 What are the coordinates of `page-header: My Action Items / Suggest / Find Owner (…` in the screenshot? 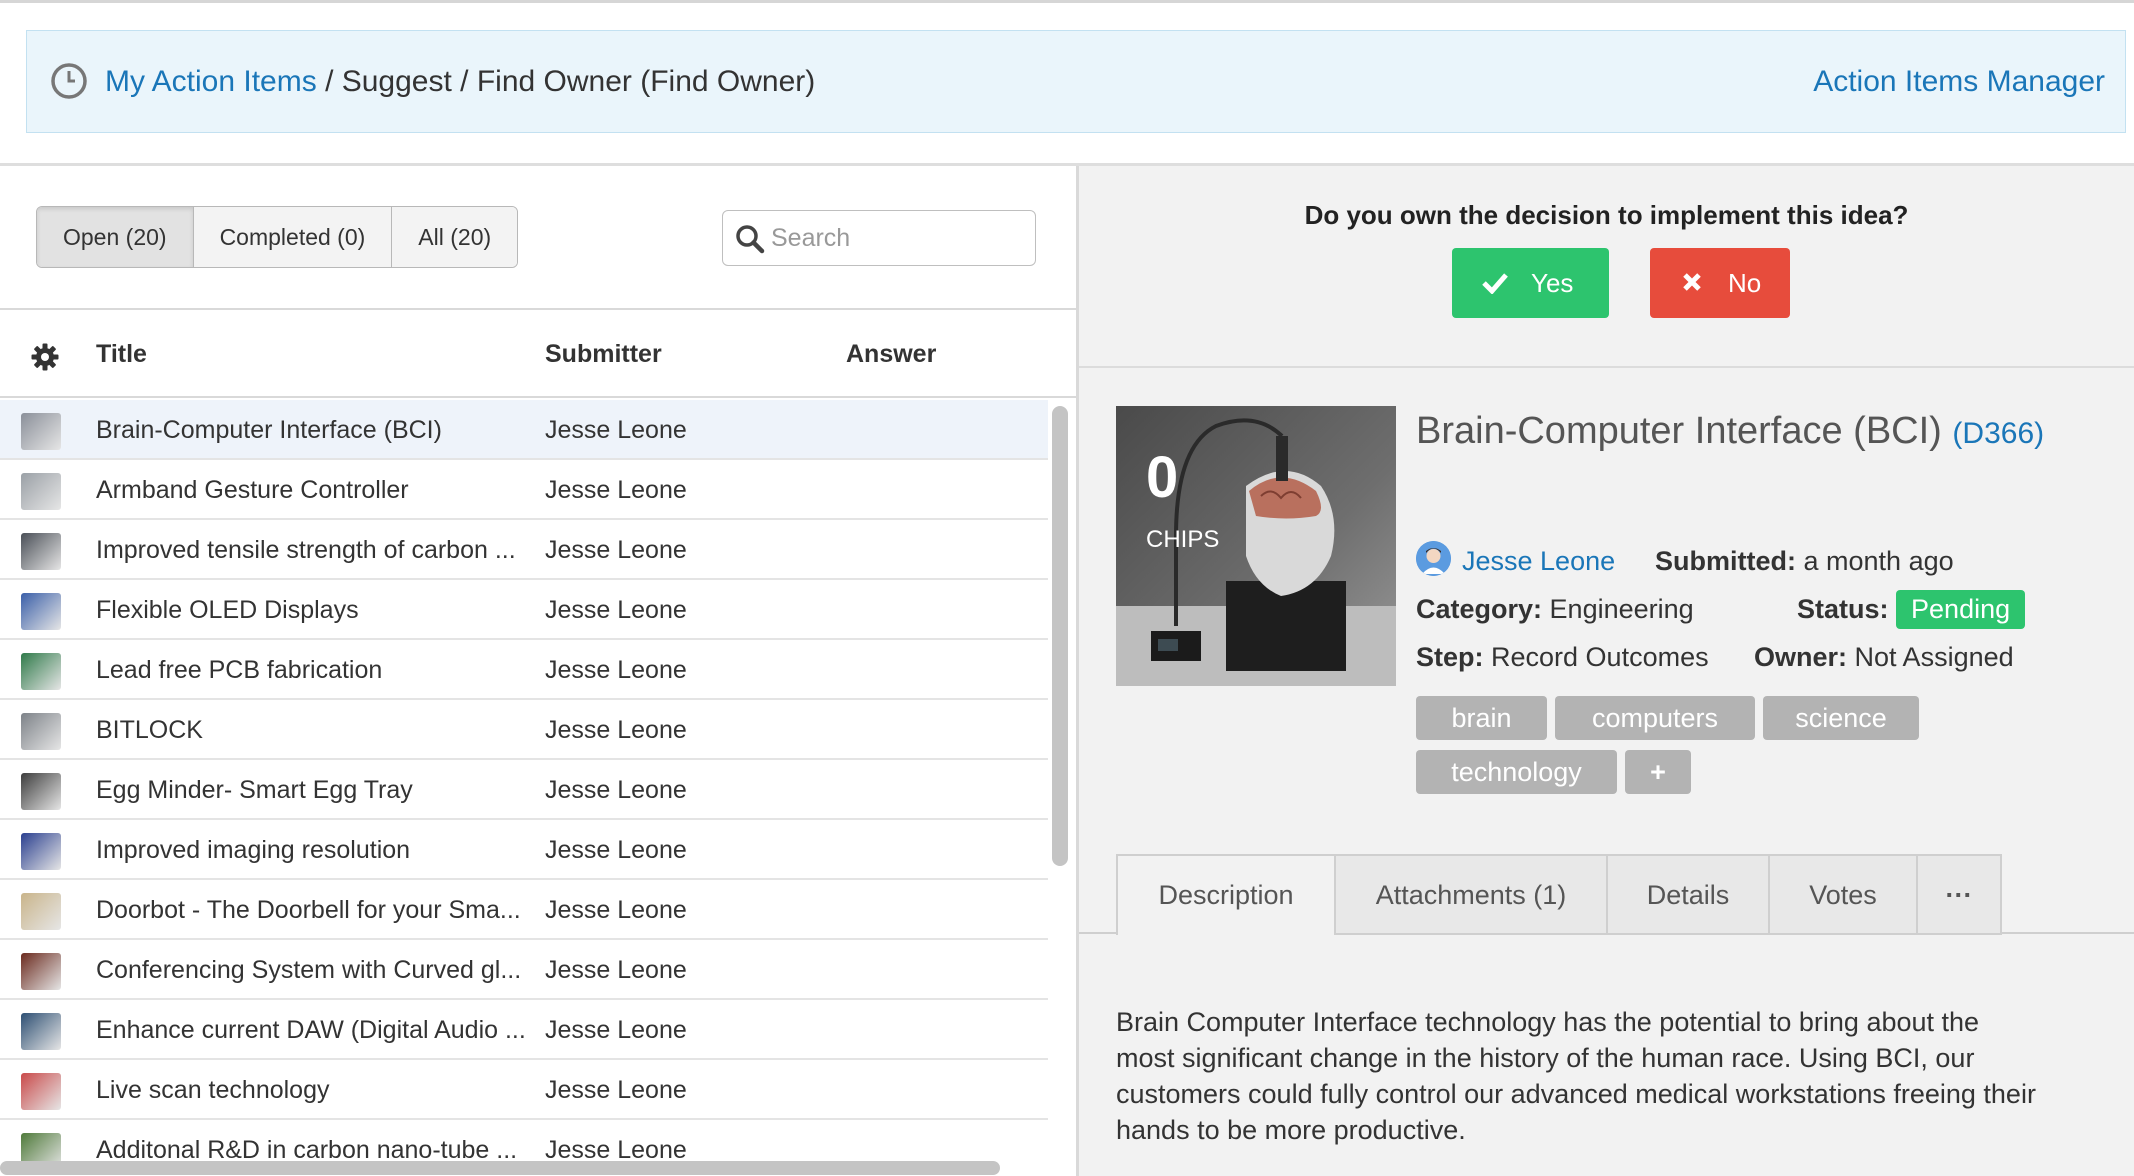 It's located at (1076, 81).